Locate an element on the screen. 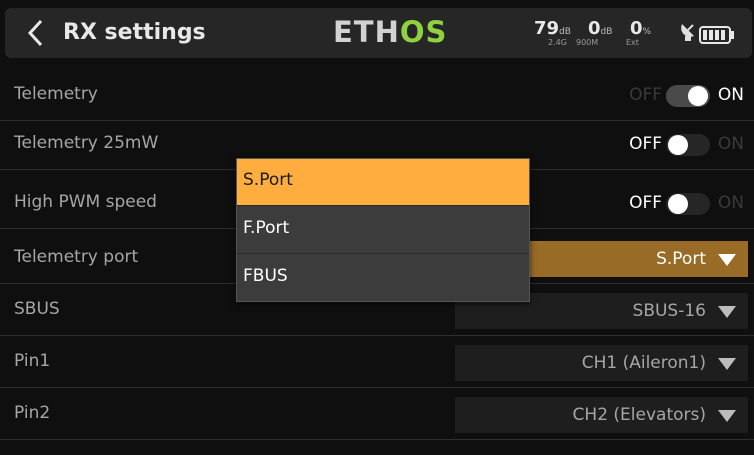  brand-part2: OS is located at coordinates (423, 32).